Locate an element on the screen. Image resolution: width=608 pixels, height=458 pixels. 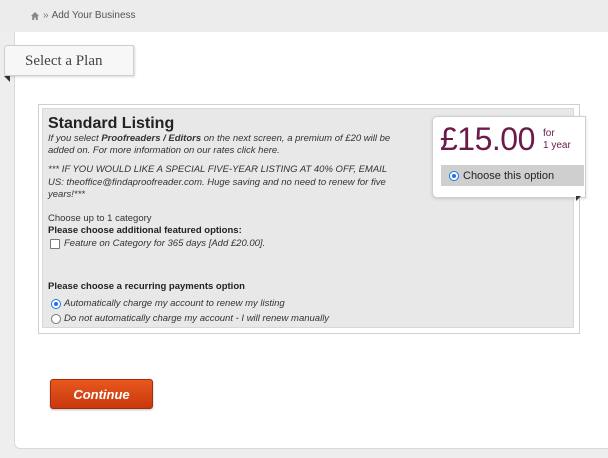
plan-desc-prefix: If you select is located at coordinates (75, 138).